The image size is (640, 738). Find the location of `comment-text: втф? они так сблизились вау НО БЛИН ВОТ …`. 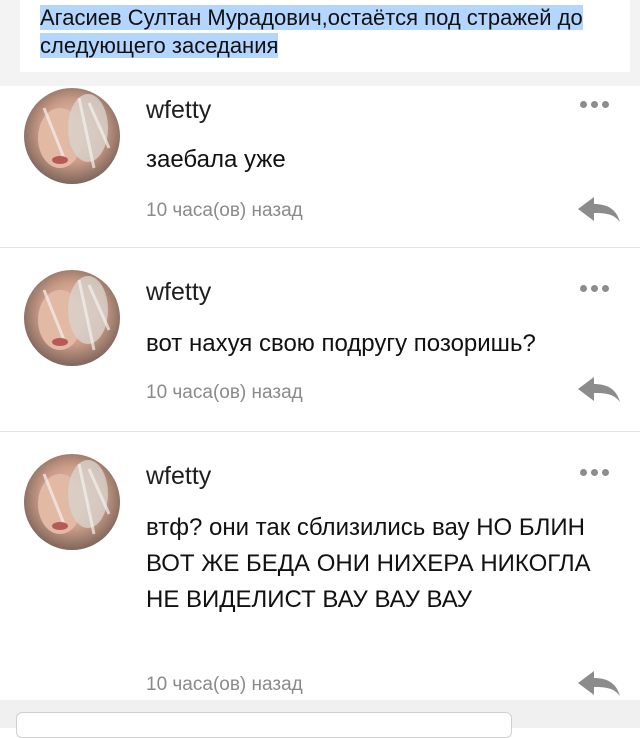

comment-text: втф? они так сблизились вау НО БЛИН ВОТ … is located at coordinates (368, 563).